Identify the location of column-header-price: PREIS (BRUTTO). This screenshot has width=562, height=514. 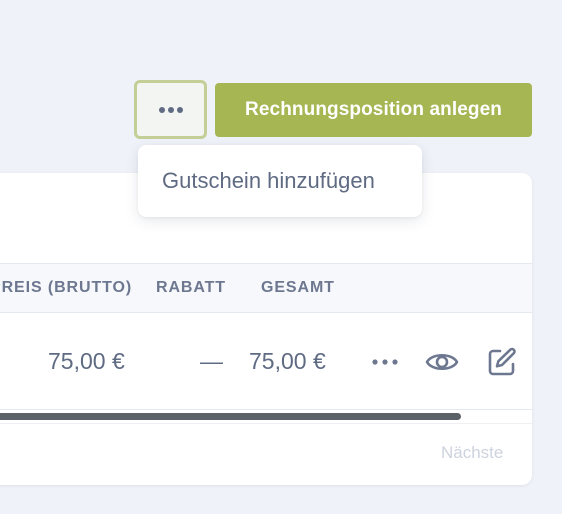
(66, 288).